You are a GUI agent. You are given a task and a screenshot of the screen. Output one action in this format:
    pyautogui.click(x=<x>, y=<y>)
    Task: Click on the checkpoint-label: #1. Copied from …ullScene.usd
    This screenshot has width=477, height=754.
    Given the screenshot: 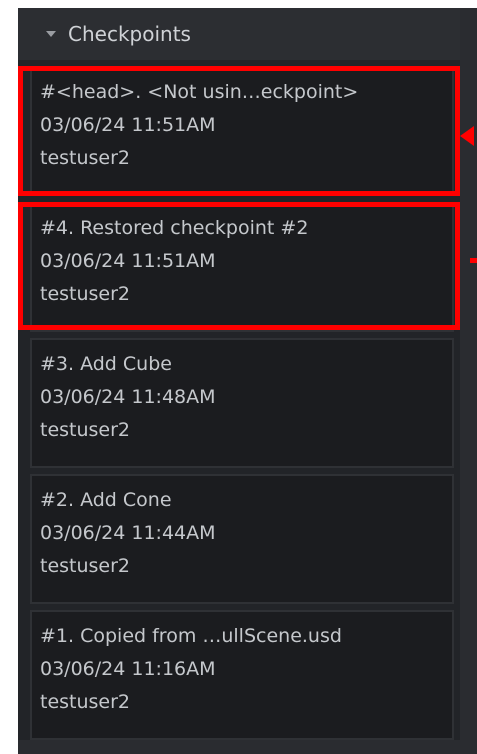 What is the action you would take?
    pyautogui.click(x=191, y=636)
    